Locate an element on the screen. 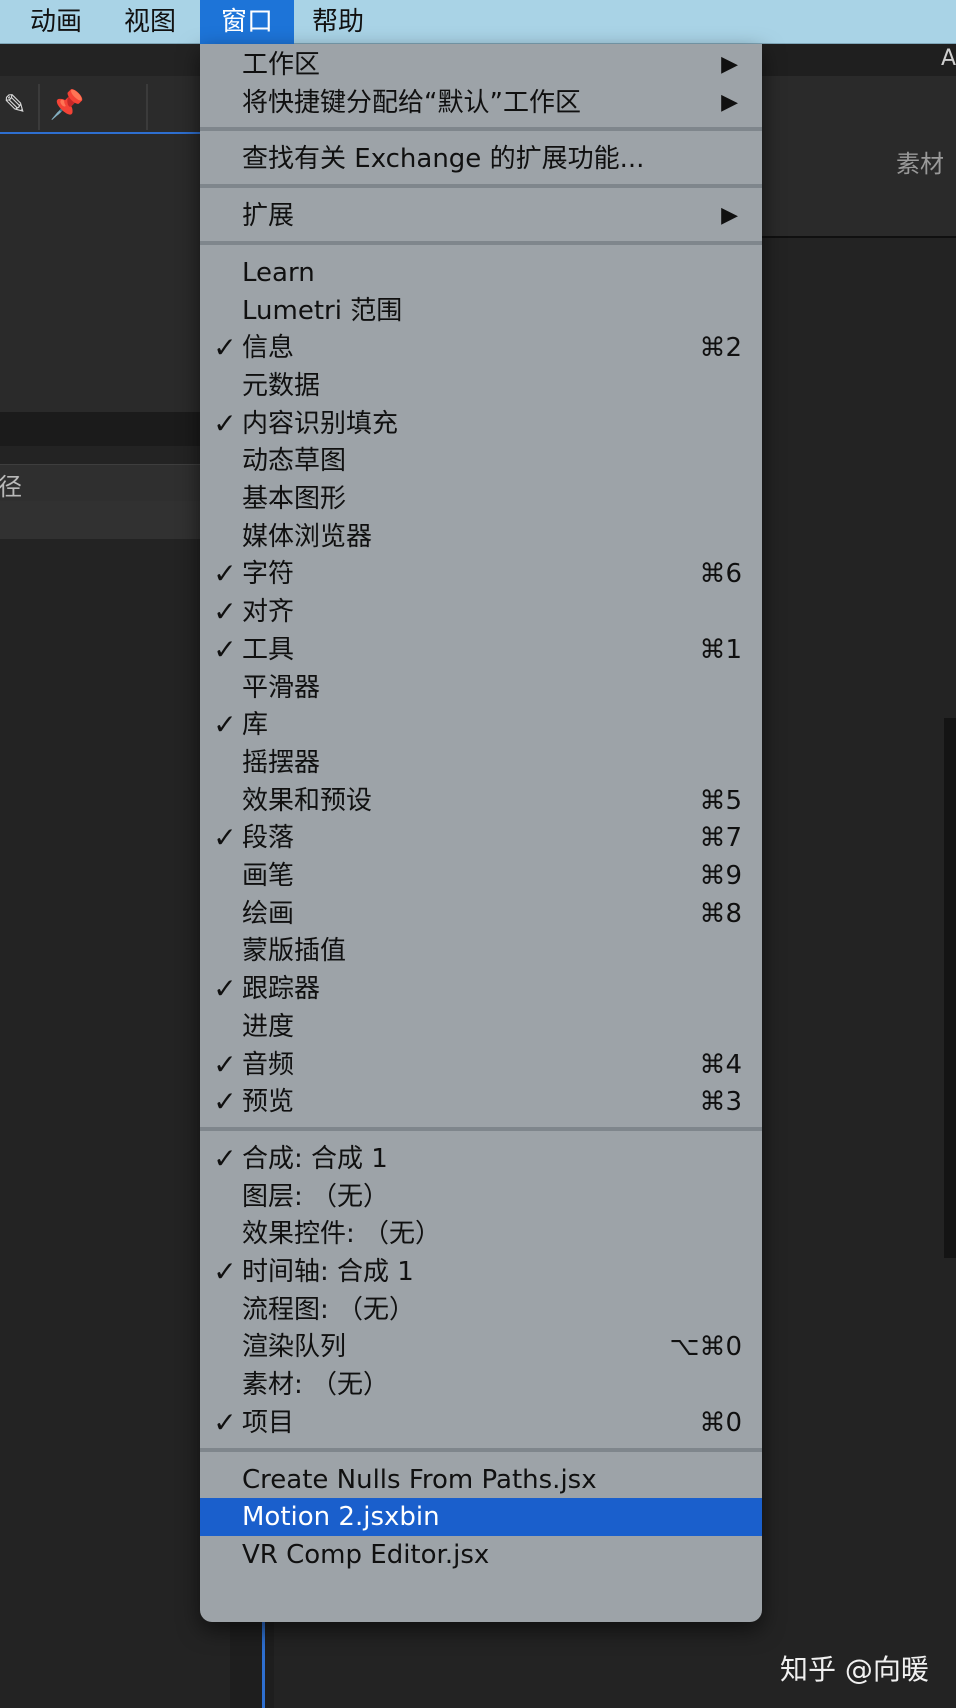 The image size is (956, 1708). menu-item: 摇摆器 is located at coordinates (481, 763).